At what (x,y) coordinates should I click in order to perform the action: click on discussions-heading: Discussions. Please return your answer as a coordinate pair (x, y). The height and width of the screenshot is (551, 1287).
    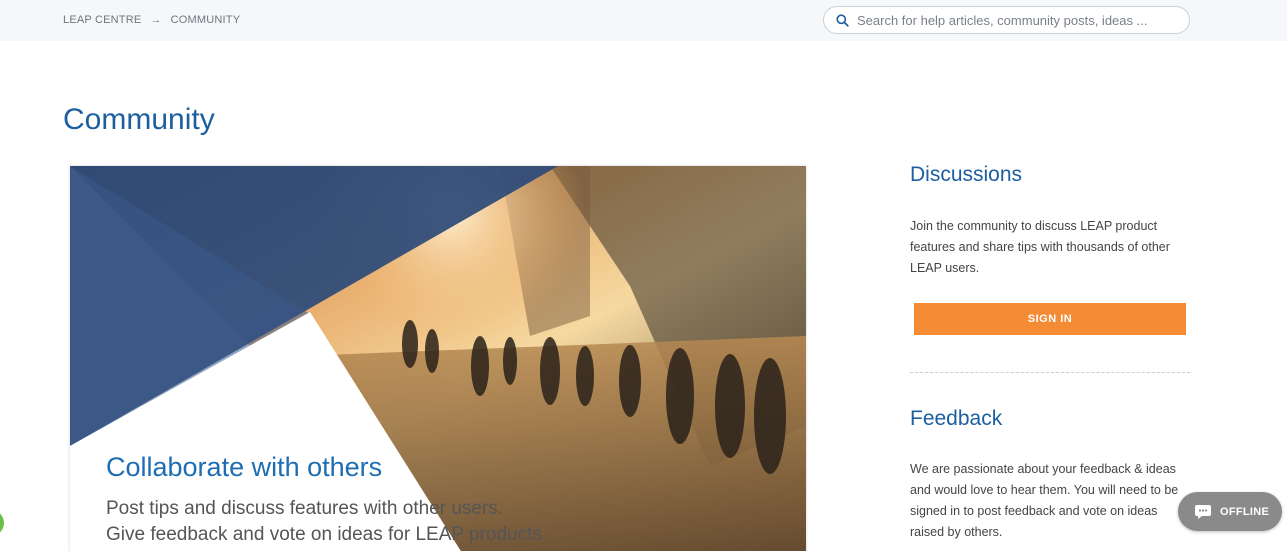
    Looking at the image, I should click on (966, 174).